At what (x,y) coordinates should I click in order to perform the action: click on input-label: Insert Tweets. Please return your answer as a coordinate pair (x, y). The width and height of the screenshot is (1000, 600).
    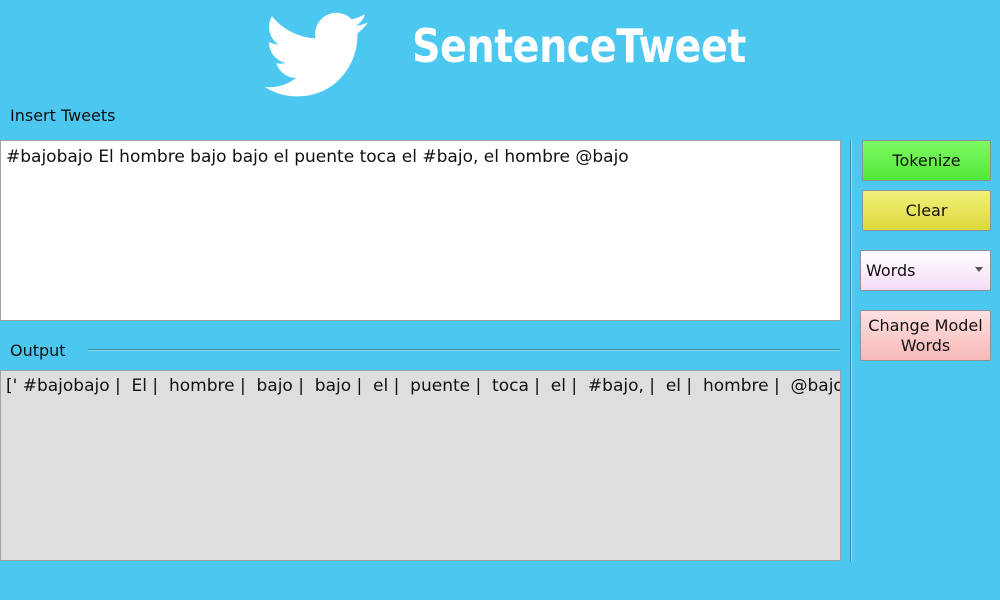
    Looking at the image, I should click on (63, 115).